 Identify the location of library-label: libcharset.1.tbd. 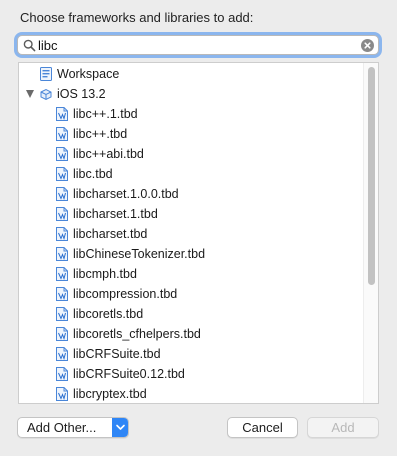
(115, 214).